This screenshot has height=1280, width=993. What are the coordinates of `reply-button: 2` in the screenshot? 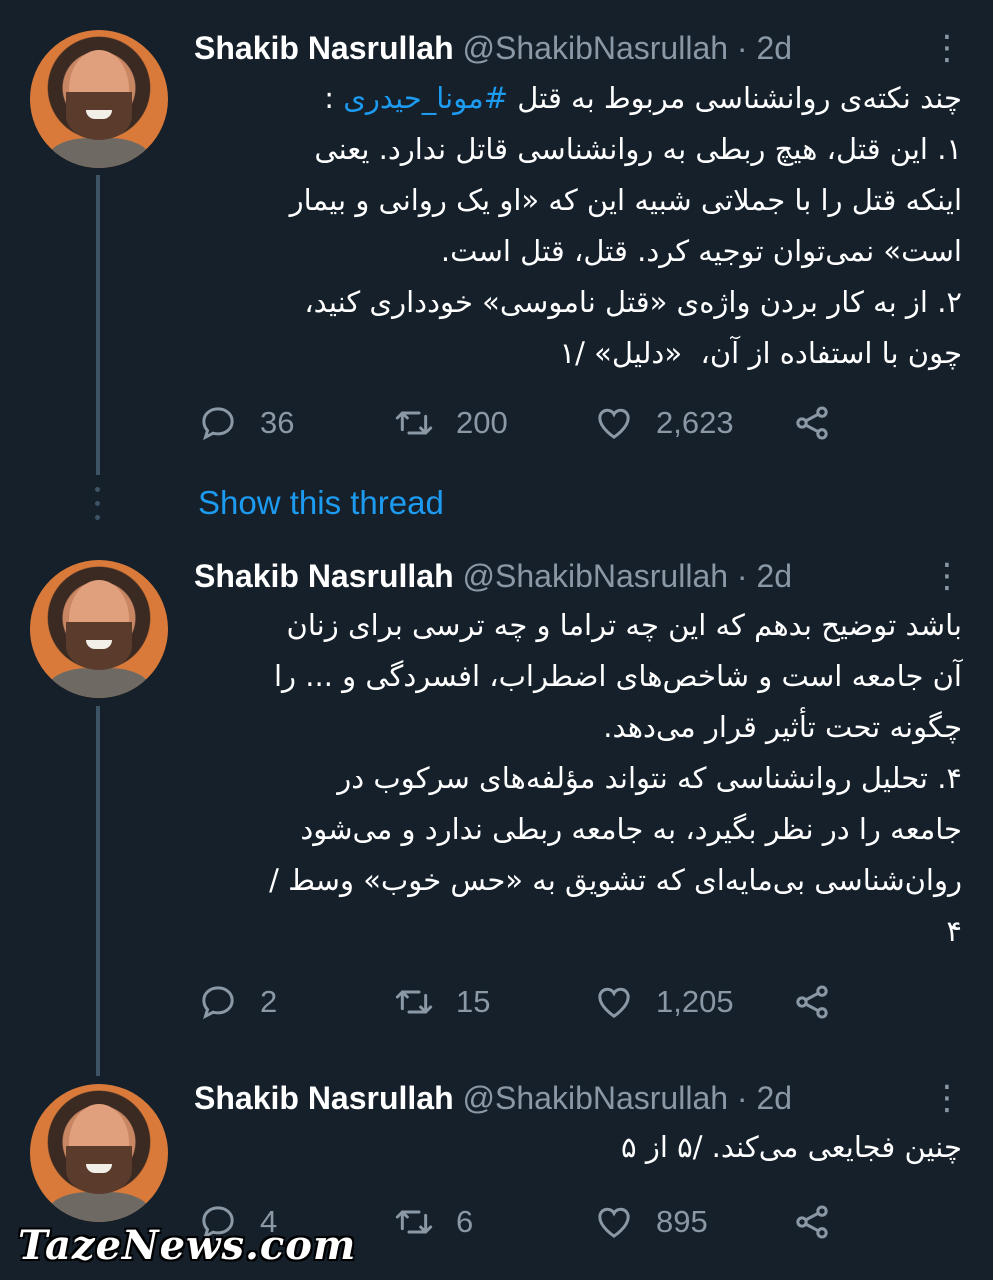 It's located at (237, 1002).